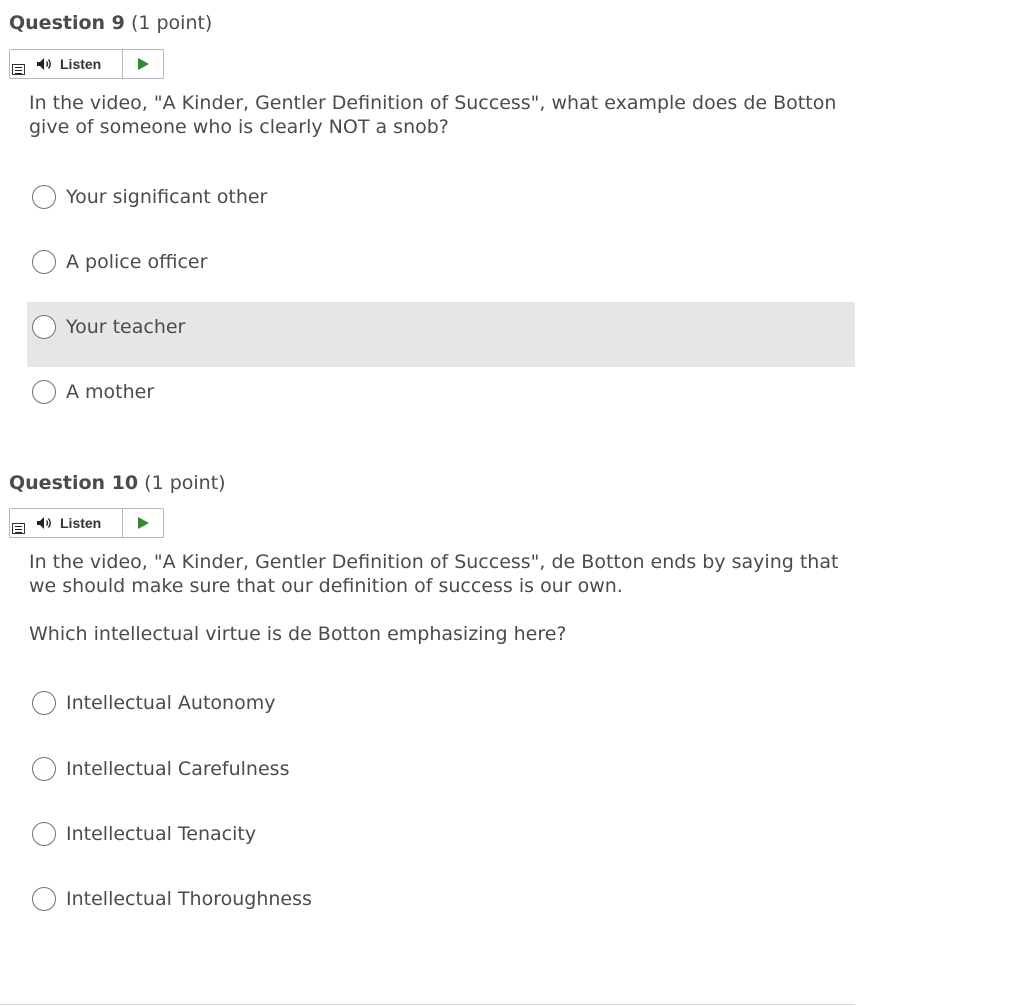  Describe the element at coordinates (171, 703) in the screenshot. I see `answer-label: Intellectual Autonomy` at that location.